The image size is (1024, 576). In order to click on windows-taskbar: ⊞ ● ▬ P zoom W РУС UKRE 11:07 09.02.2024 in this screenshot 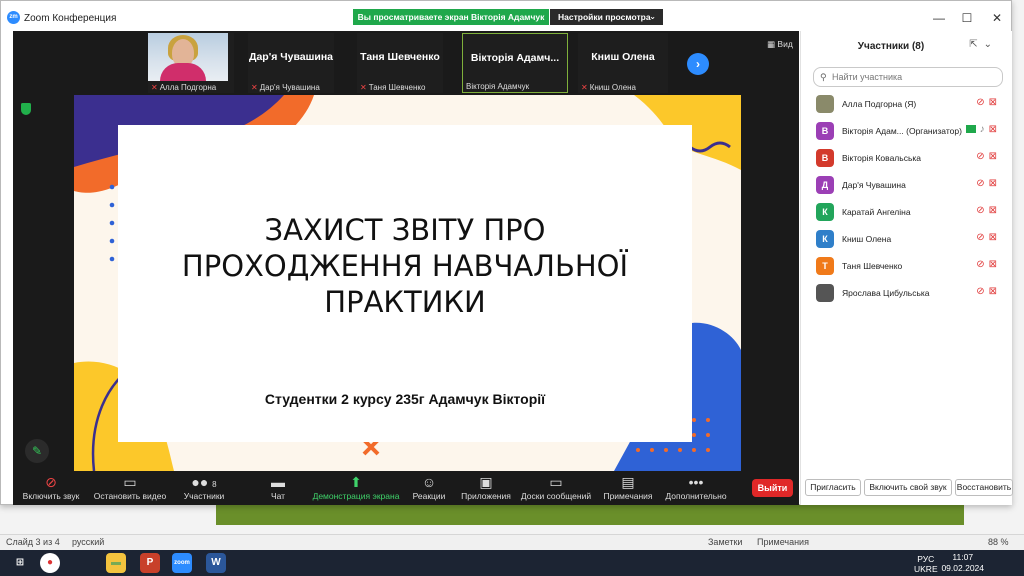, I will do `click(512, 563)`.